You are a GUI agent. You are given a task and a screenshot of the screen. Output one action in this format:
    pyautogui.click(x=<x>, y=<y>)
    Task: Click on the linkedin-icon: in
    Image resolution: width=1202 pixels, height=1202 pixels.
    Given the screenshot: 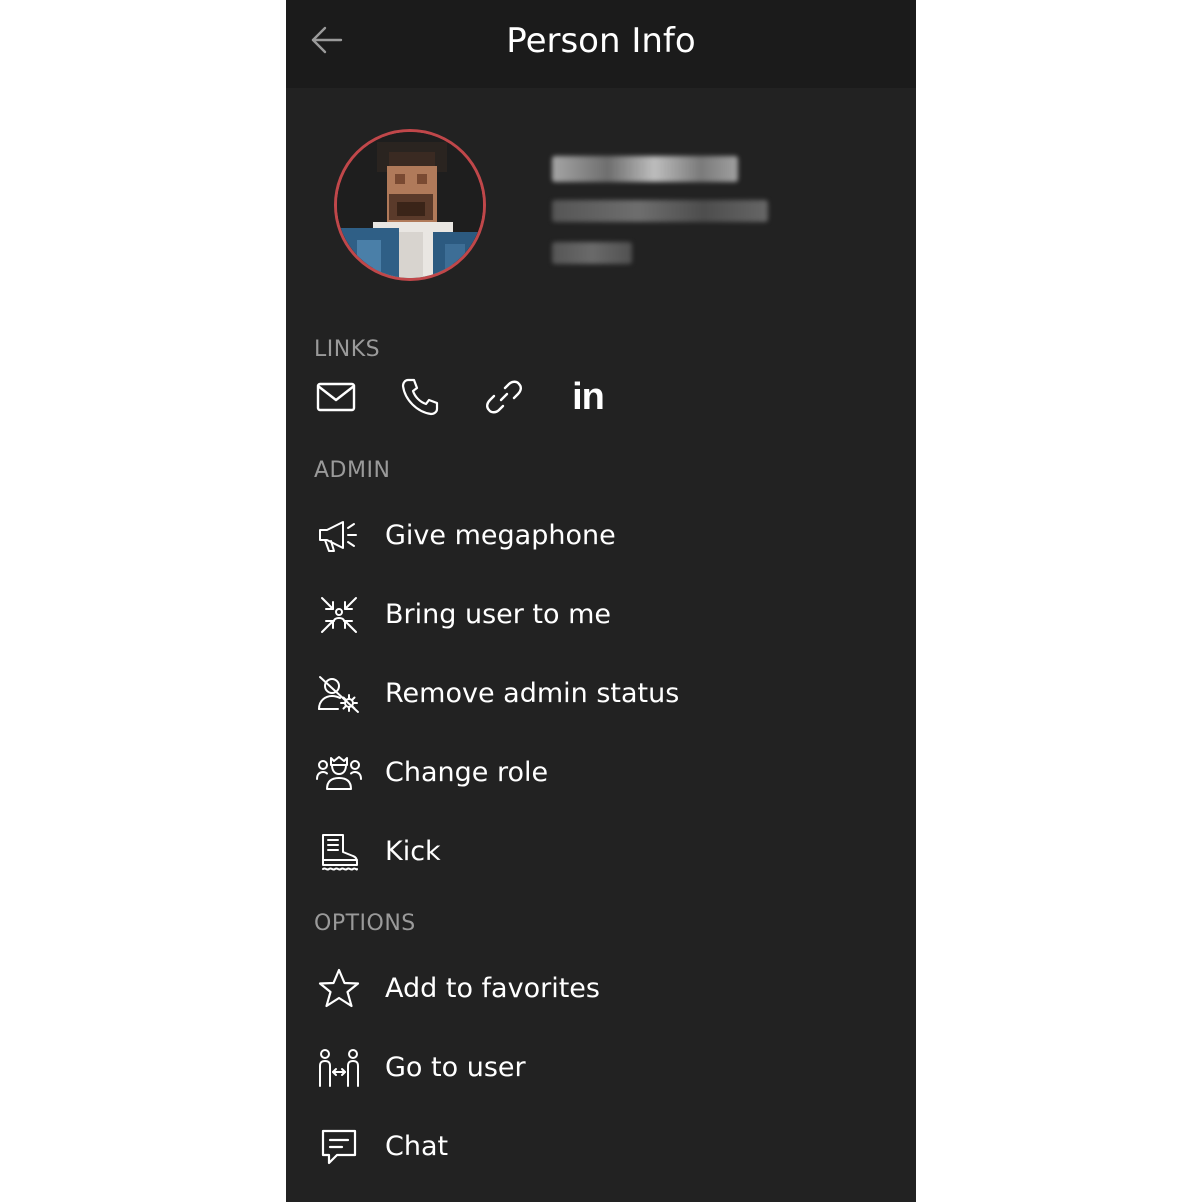 What is the action you would take?
    pyautogui.click(x=588, y=396)
    